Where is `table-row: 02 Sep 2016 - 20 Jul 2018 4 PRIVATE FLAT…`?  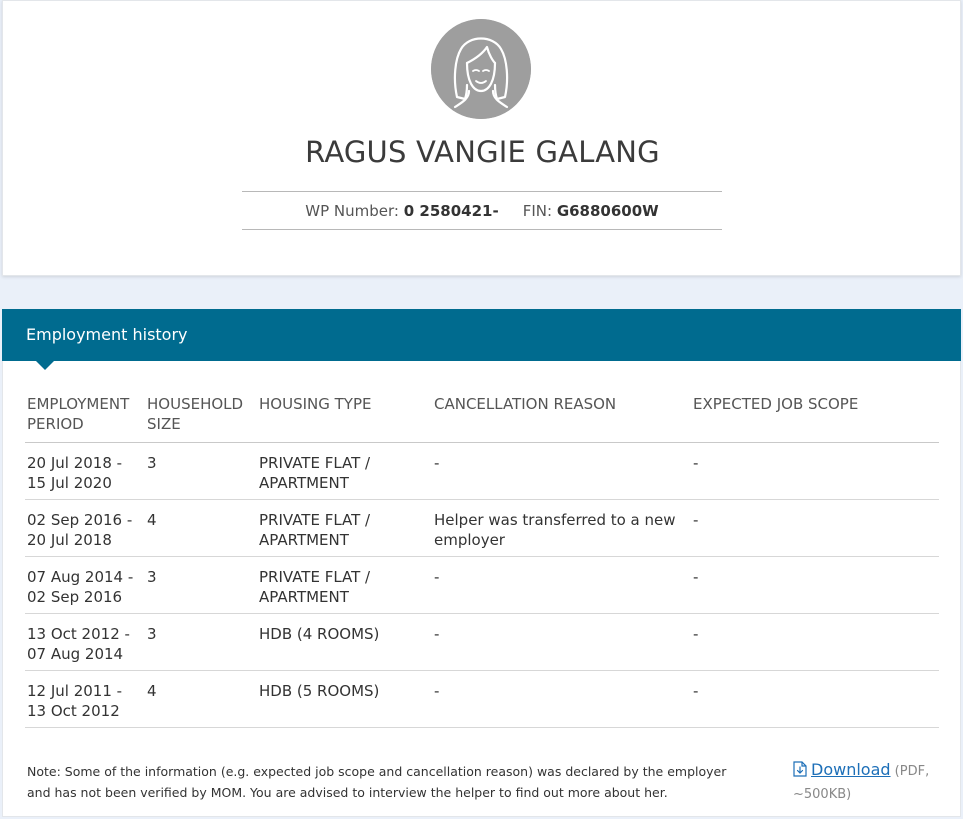 table-row: 02 Sep 2016 - 20 Jul 2018 4 PRIVATE FLAT… is located at coordinates (482, 528).